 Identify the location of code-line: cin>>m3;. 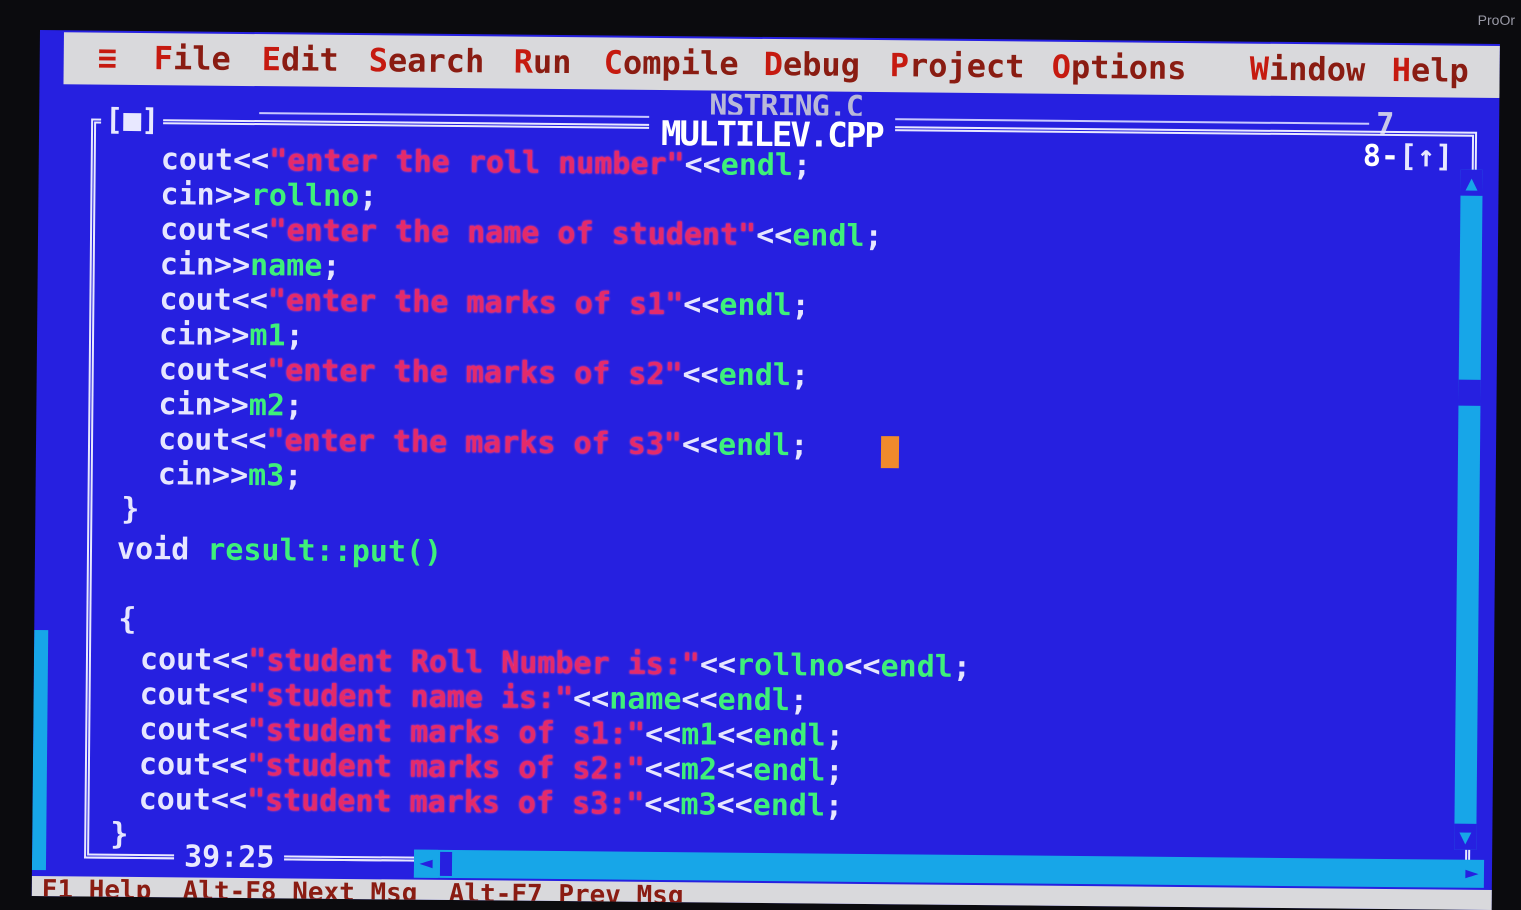
(221, 476).